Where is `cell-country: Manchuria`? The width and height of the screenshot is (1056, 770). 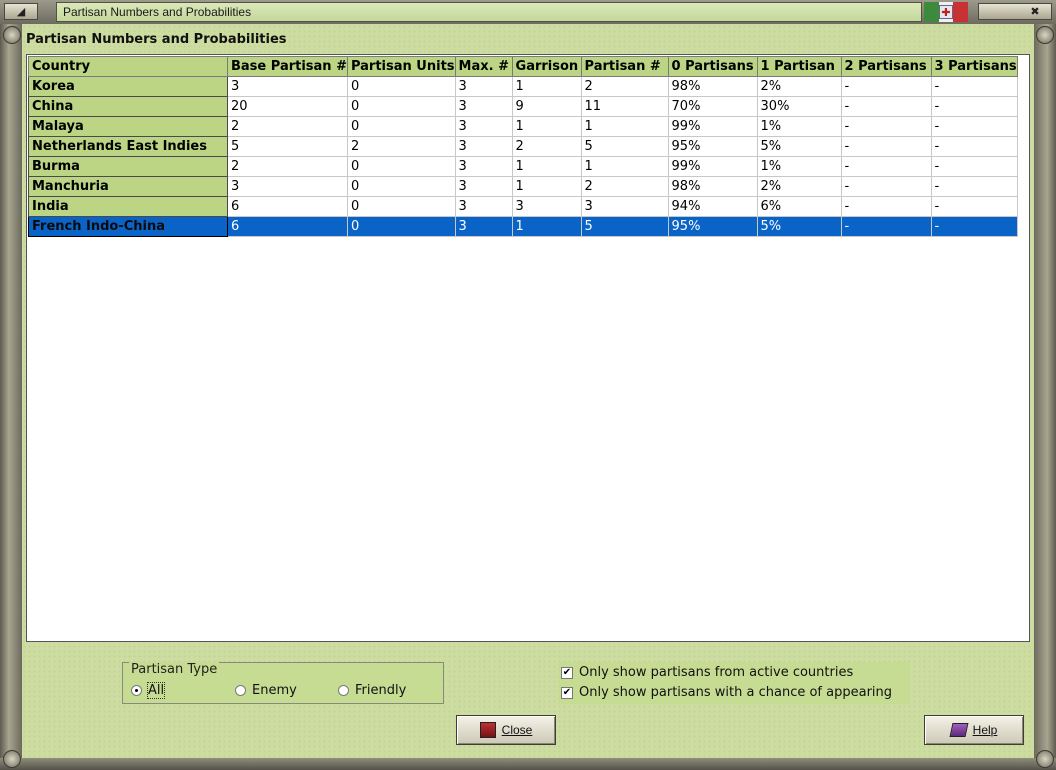 cell-country: Manchuria is located at coordinates (128, 186).